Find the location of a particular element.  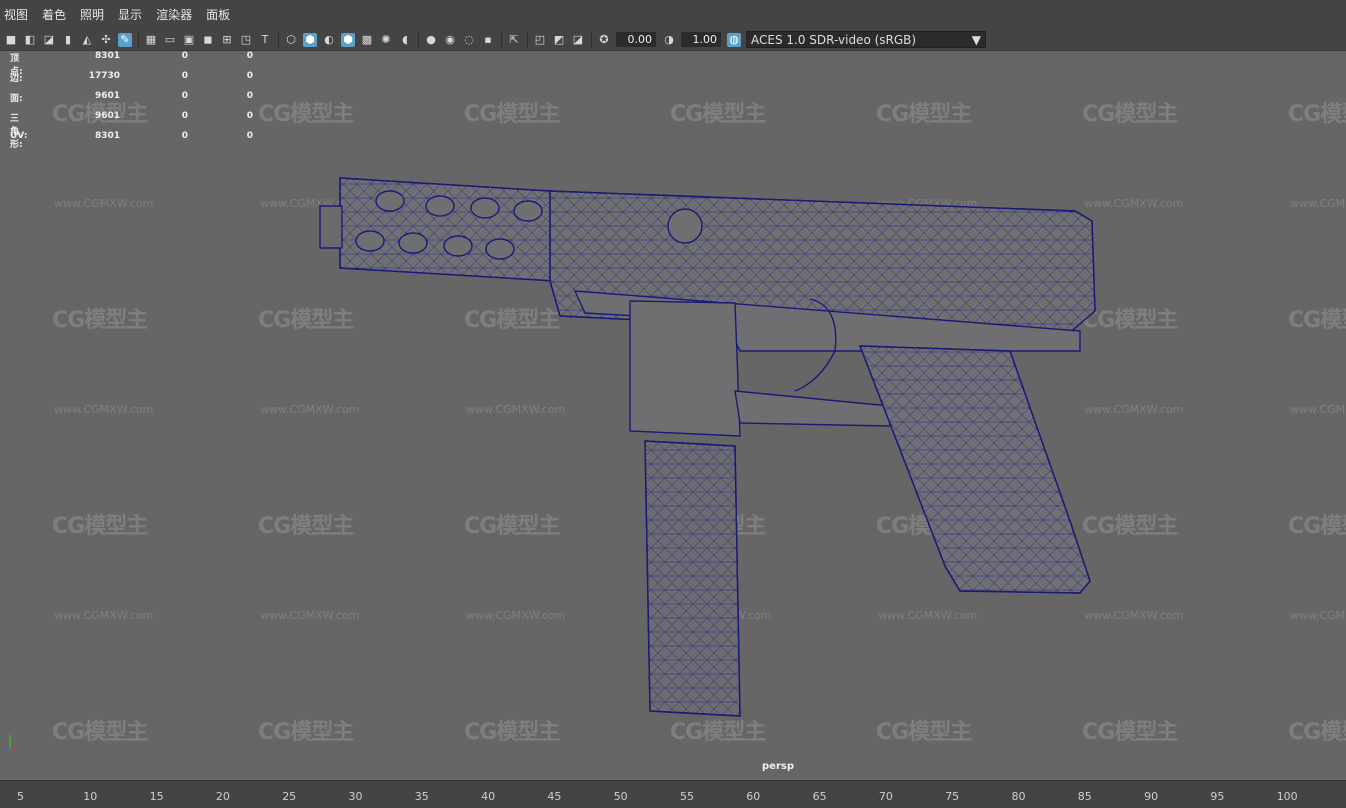

field-chart-icon: ⊞ is located at coordinates (227, 40).